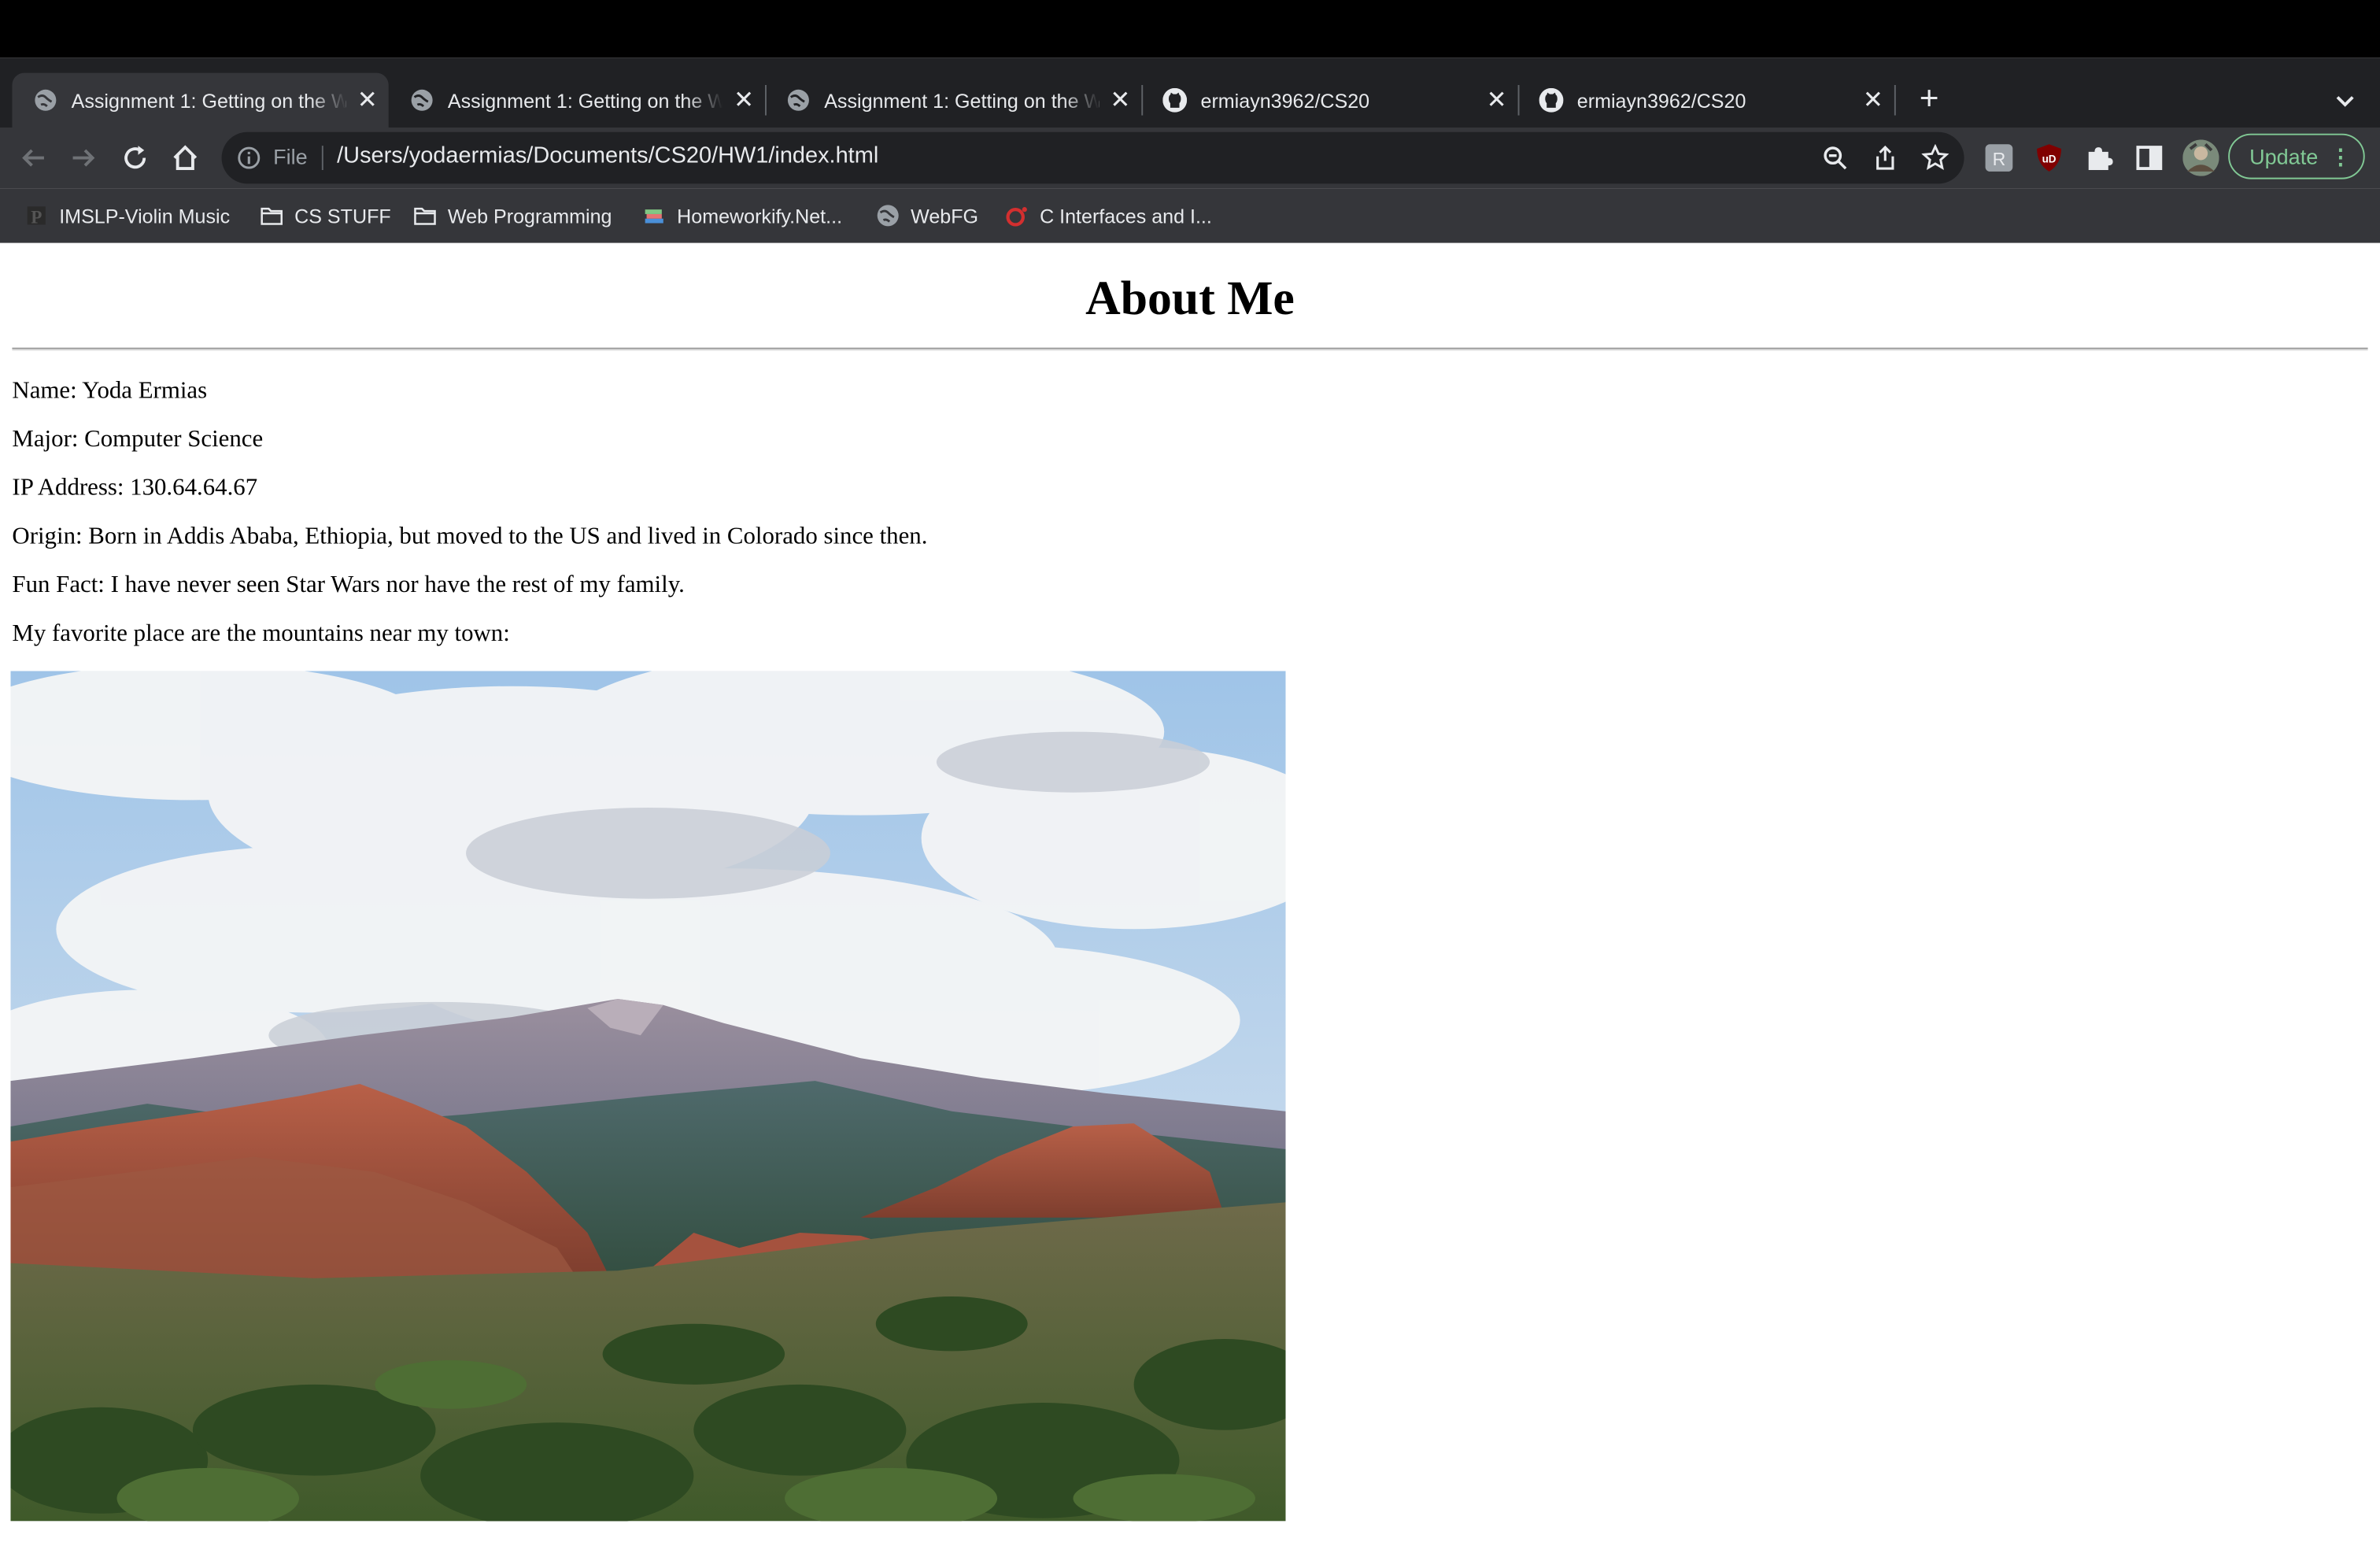  What do you see at coordinates (1190, 349) in the screenshot?
I see `horizontal-rule` at bounding box center [1190, 349].